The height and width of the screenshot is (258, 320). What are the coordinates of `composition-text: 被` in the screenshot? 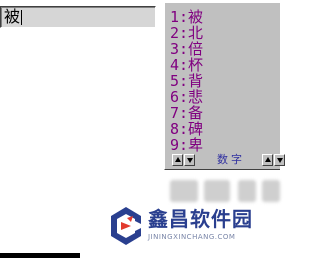 It's located at (12, 16).